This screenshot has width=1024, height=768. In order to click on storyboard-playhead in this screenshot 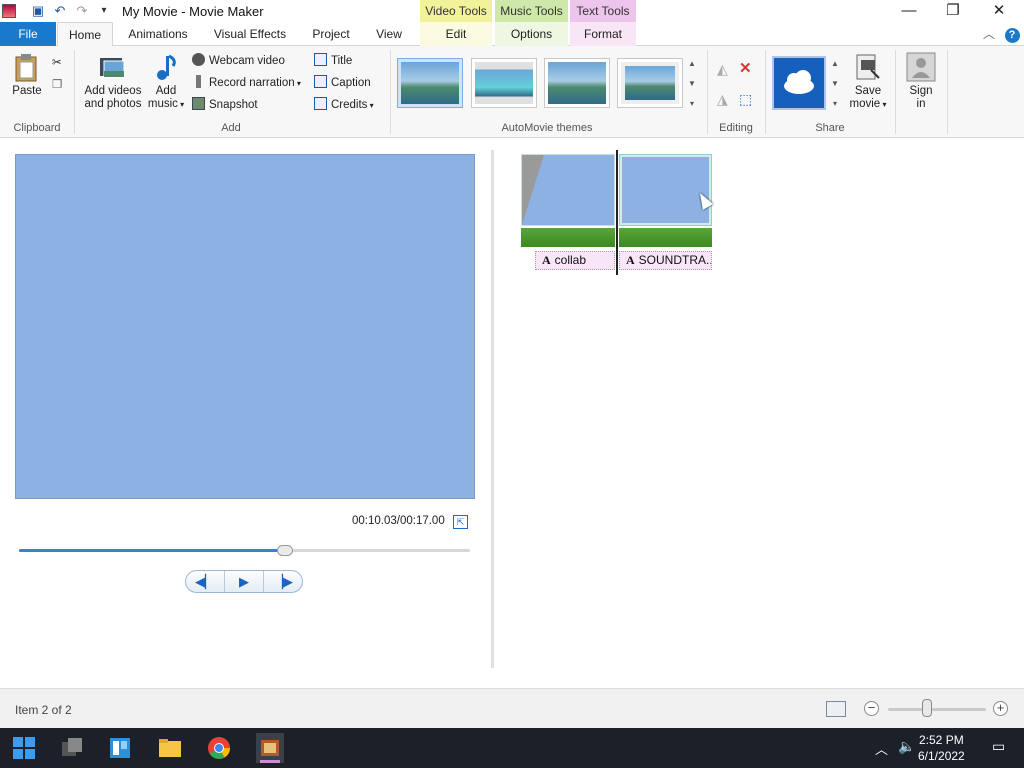, I will do `click(617, 212)`.